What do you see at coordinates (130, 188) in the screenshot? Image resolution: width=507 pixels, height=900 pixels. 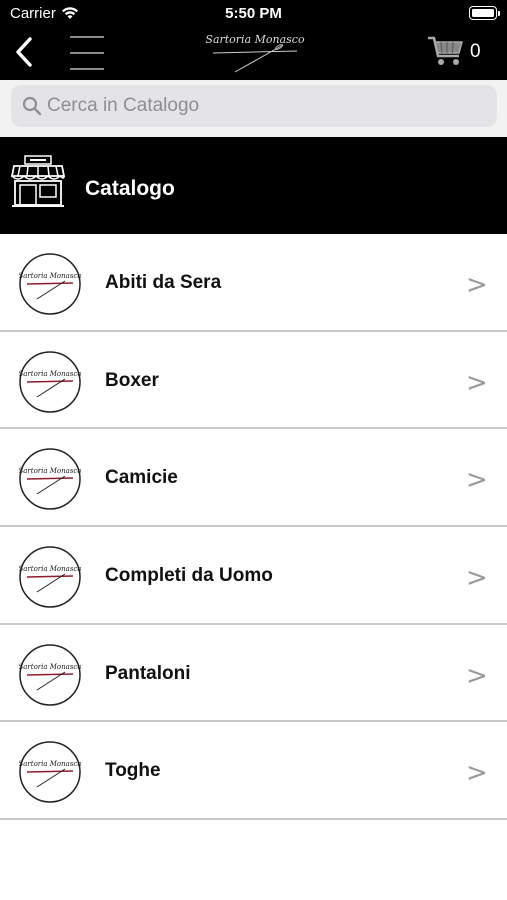 I see `page-title: Catalogo` at bounding box center [130, 188].